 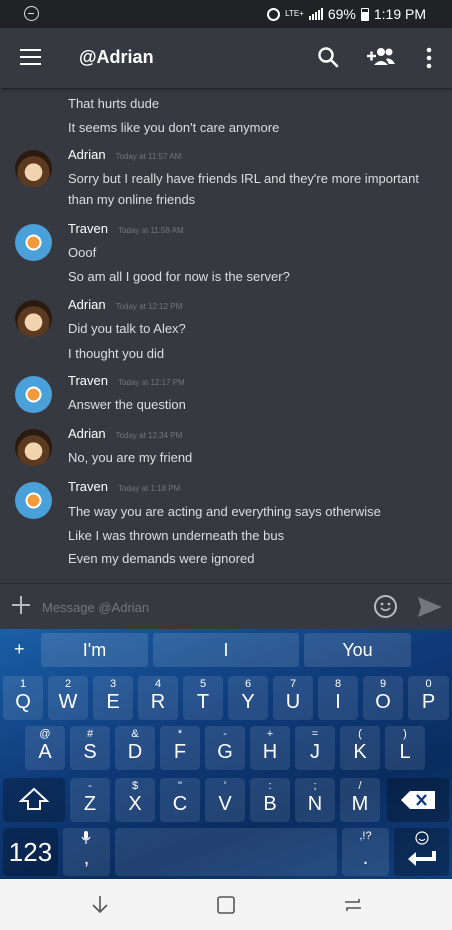 What do you see at coordinates (30, 852) in the screenshot?
I see `numbers-key: 123` at bounding box center [30, 852].